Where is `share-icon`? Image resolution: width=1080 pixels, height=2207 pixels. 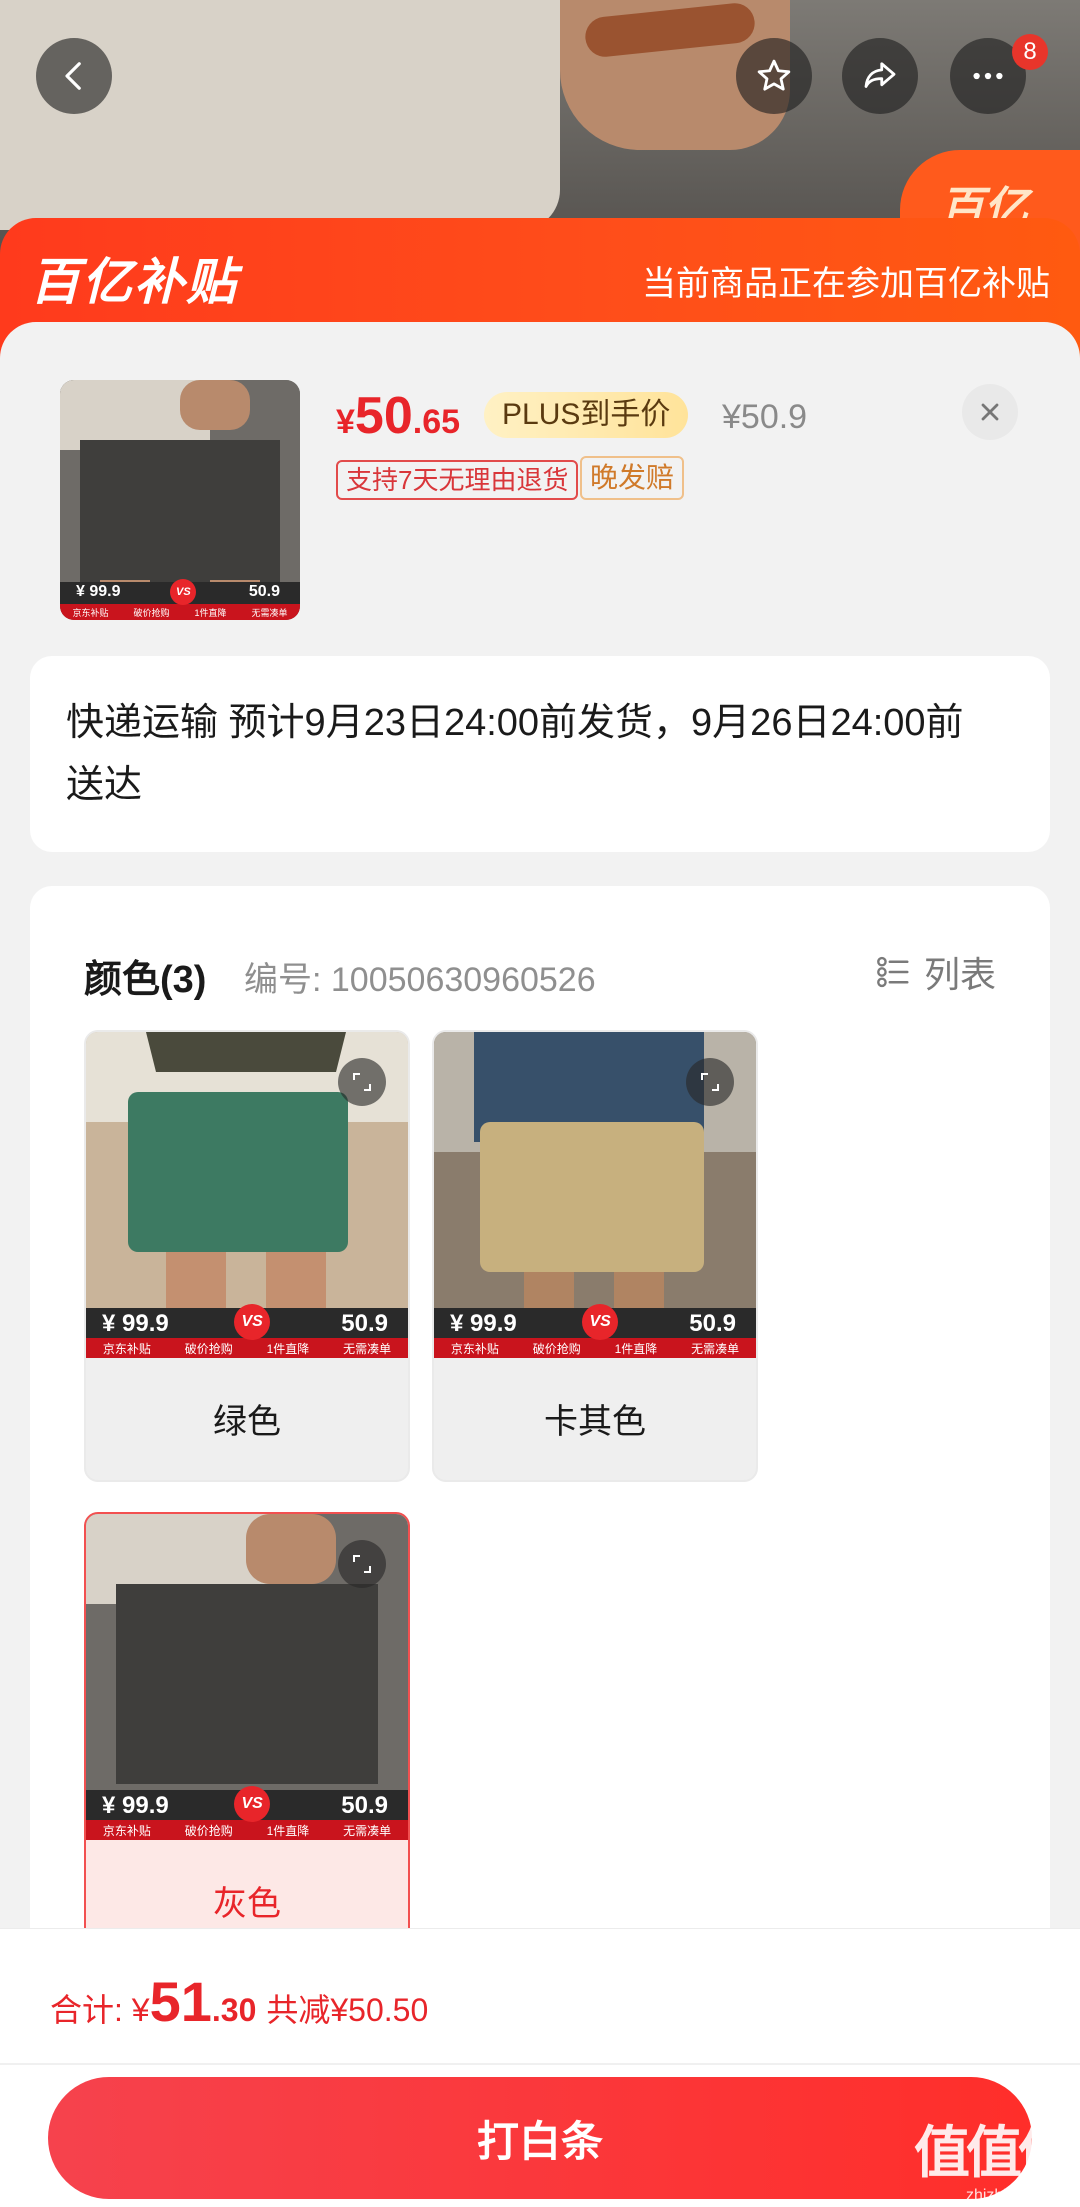 share-icon is located at coordinates (880, 75).